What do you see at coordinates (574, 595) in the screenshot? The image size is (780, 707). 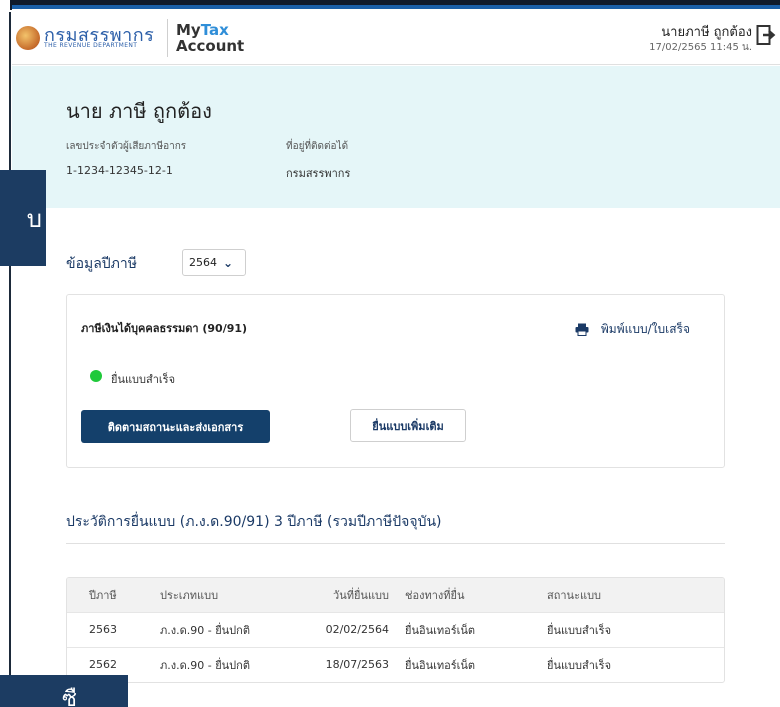 I see `column-header-status: สถานะแบบ` at bounding box center [574, 595].